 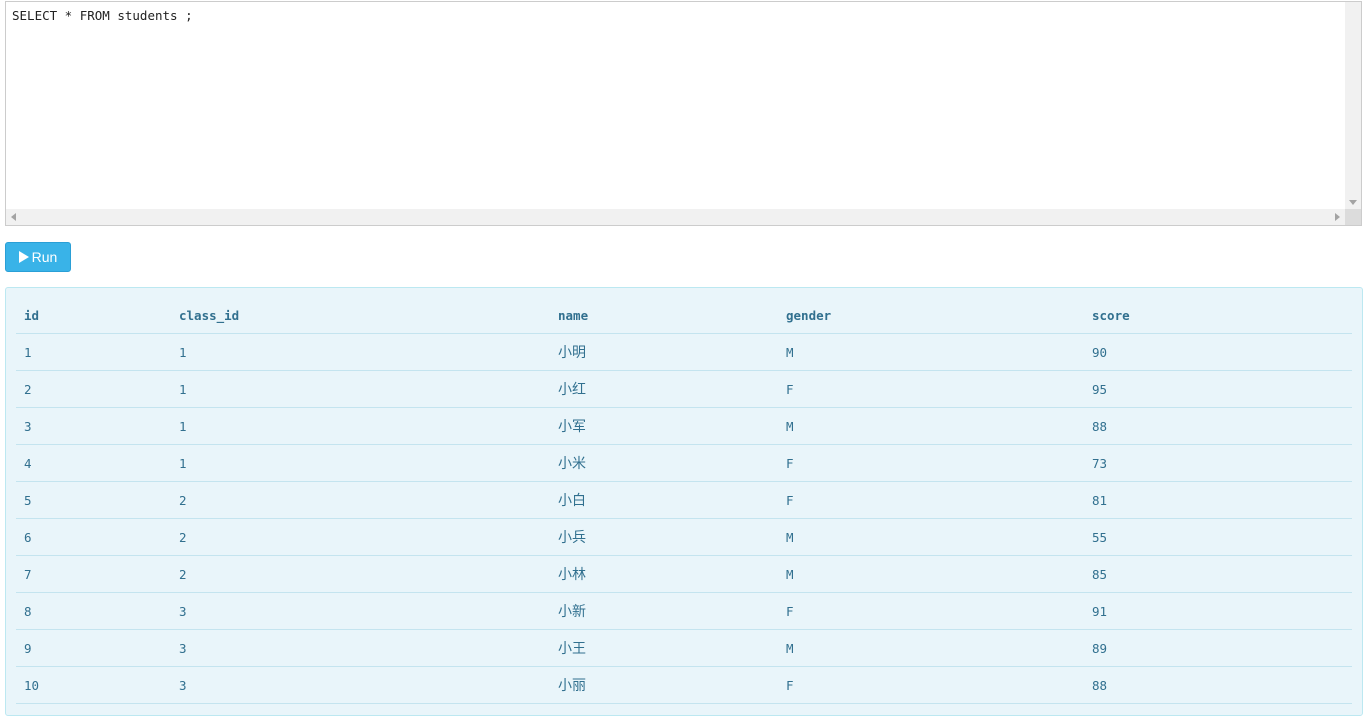 What do you see at coordinates (93, 315) in the screenshot?
I see `column-header-id: id` at bounding box center [93, 315].